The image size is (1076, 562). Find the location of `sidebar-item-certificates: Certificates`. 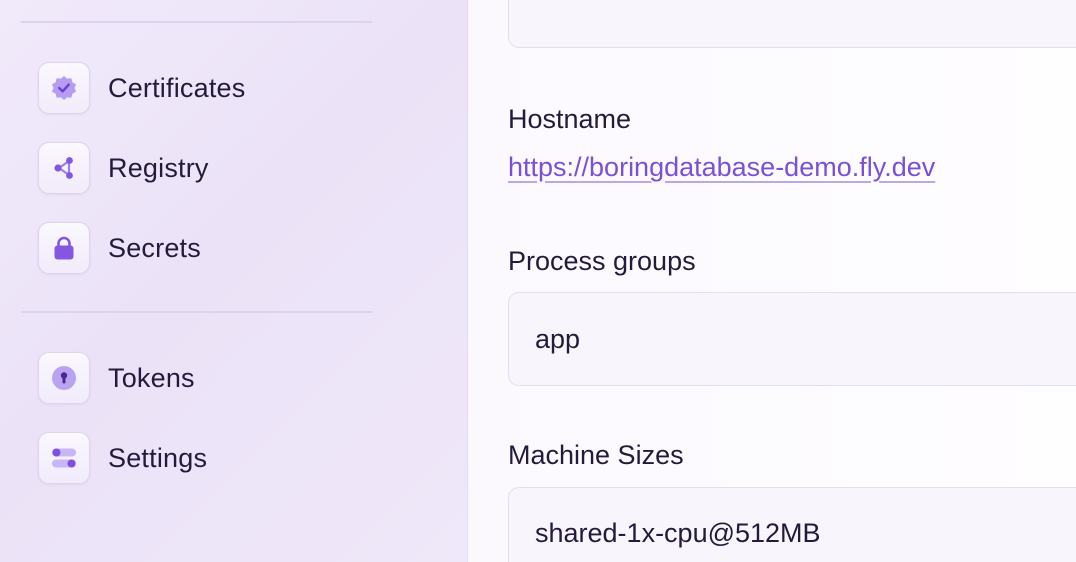

sidebar-item-certificates: Certificates is located at coordinates (141, 88).